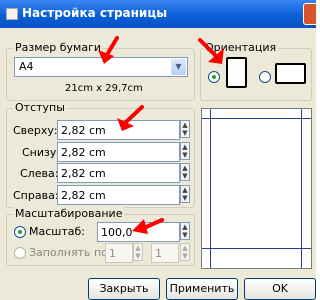 The height and width of the screenshot is (300, 320). I want to click on fit-height-input, so click(165, 253).